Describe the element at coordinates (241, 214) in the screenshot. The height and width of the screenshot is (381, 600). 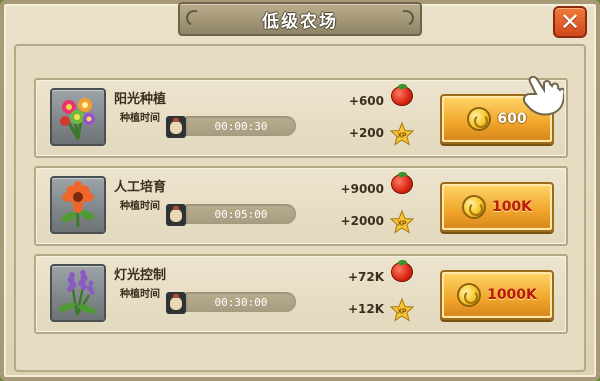
I see `grow-timer: 00:05:00` at that location.